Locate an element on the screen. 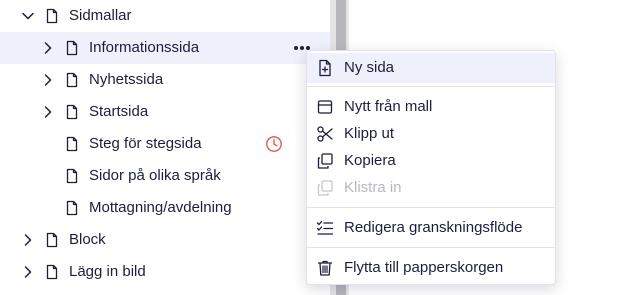 Image resolution: width=622 pixels, height=295 pixels. tree-item-label: Lägg in bild is located at coordinates (107, 271).